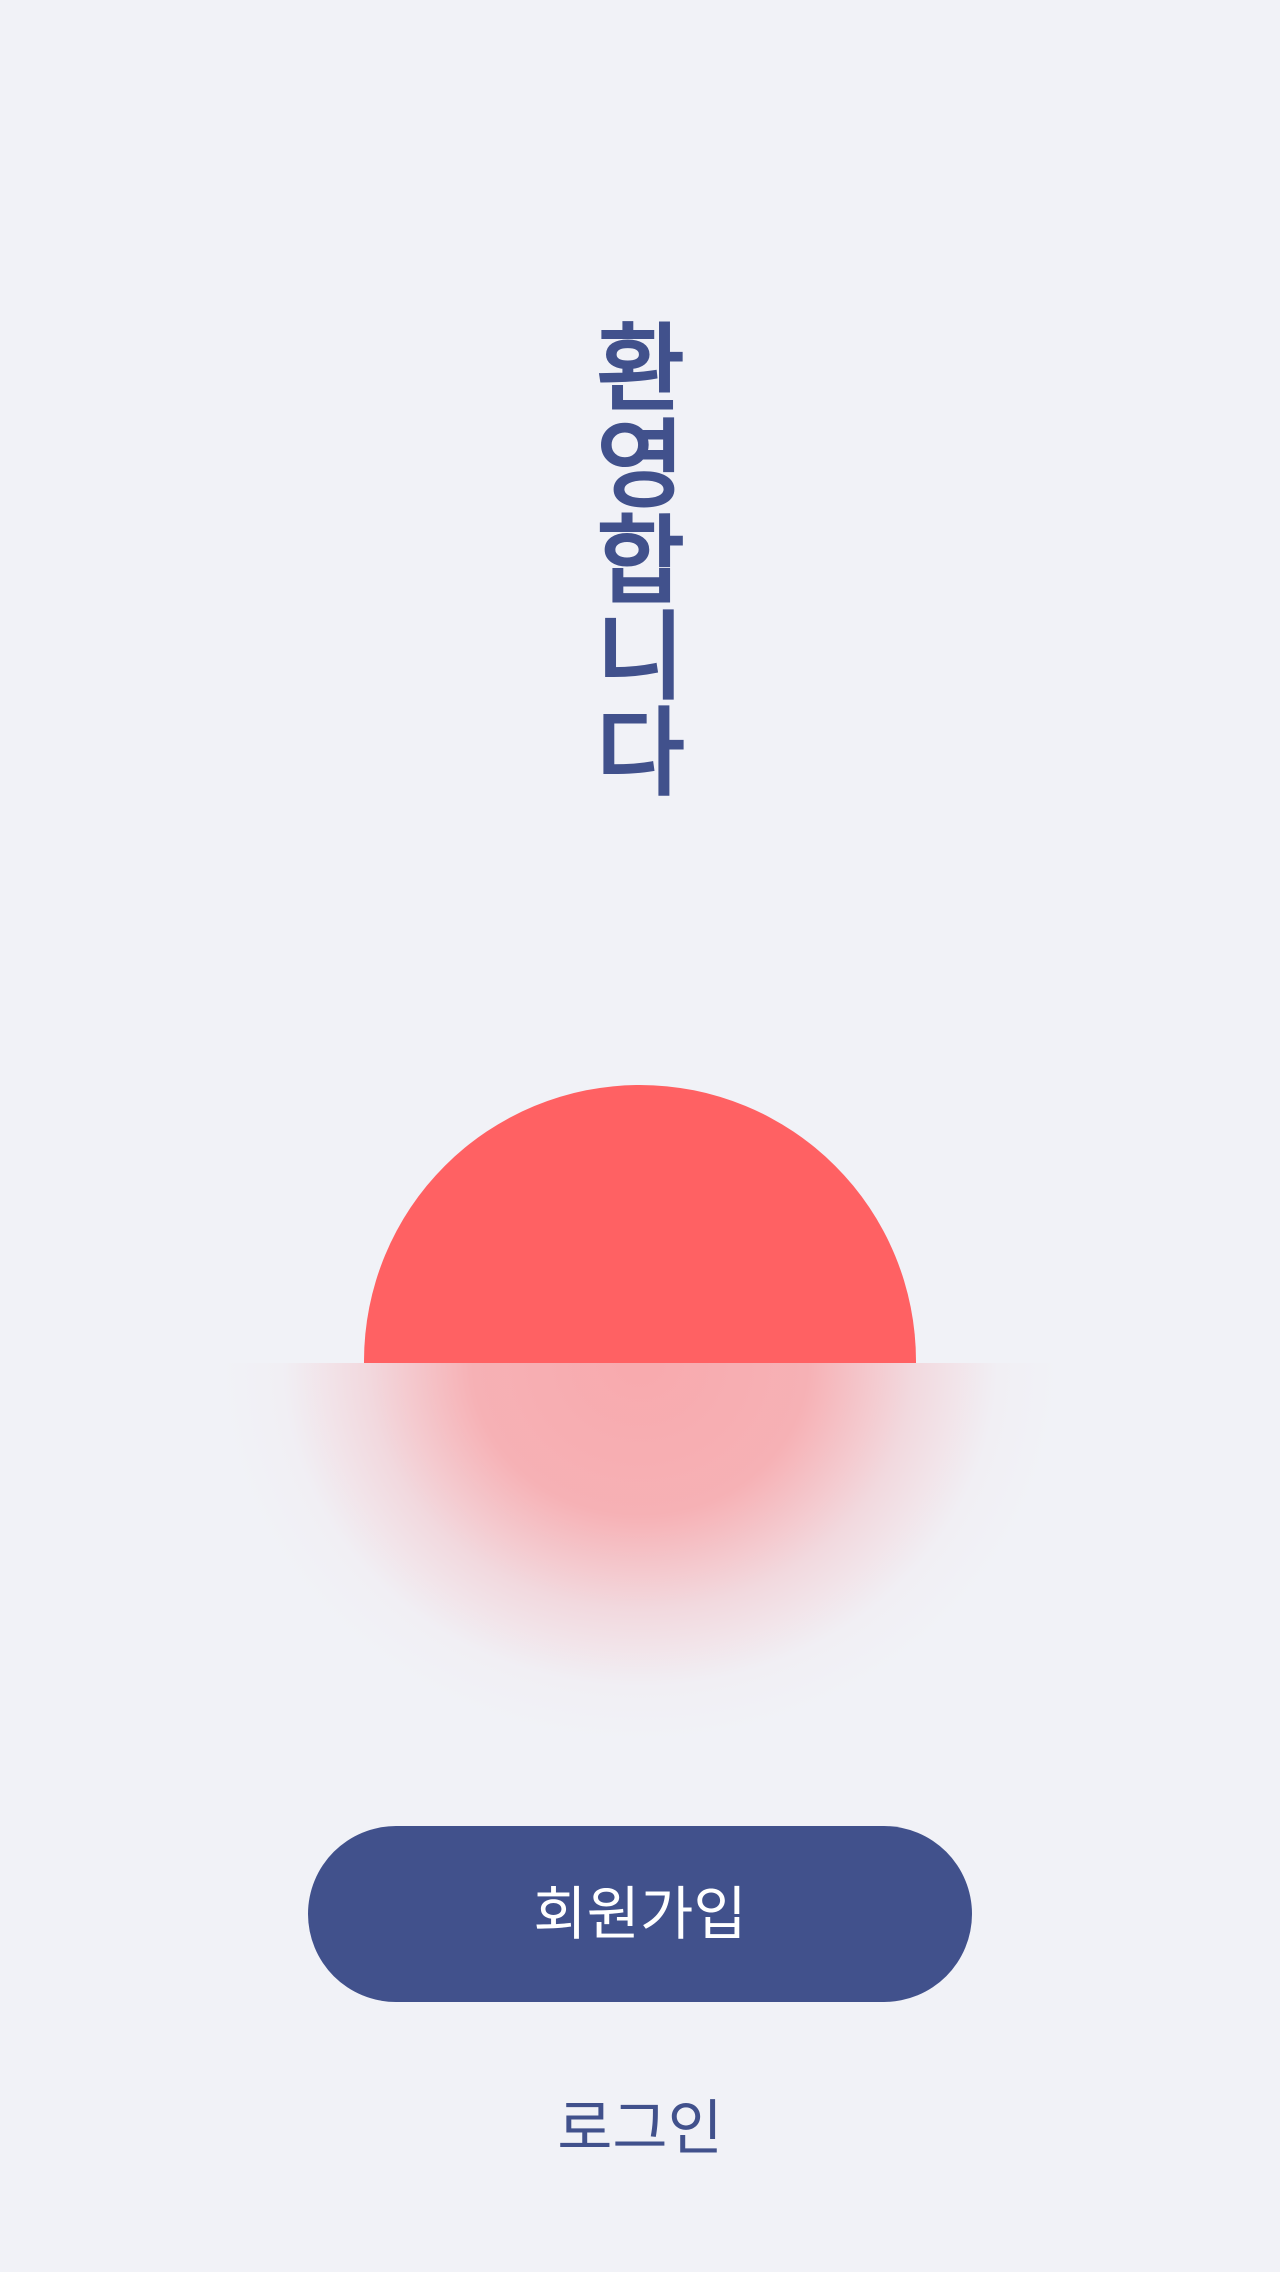 This screenshot has height=2272, width=1280. Describe the element at coordinates (632, 558) in the screenshot. I see `welcome-title: 환영합니다` at that location.